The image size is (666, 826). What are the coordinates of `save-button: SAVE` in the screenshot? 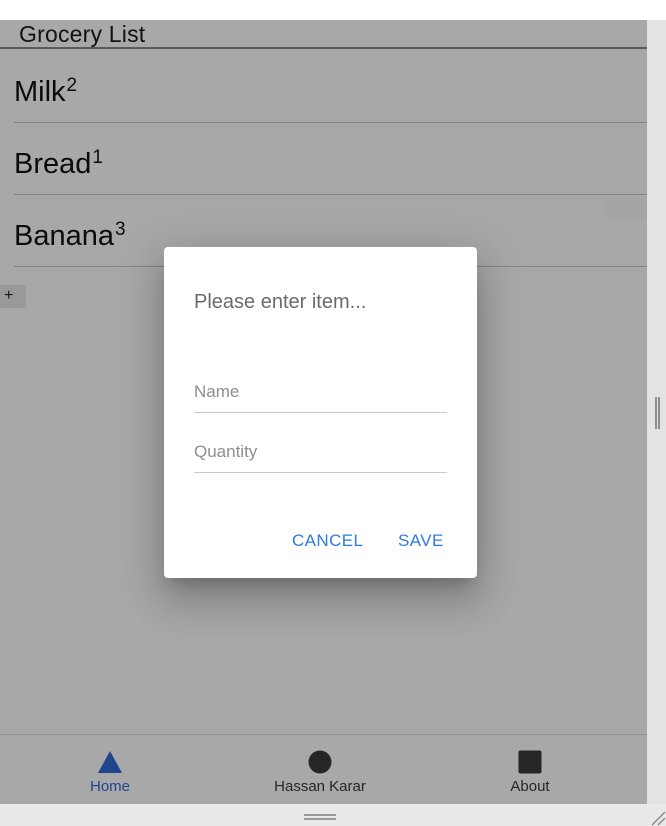 It's located at (421, 541).